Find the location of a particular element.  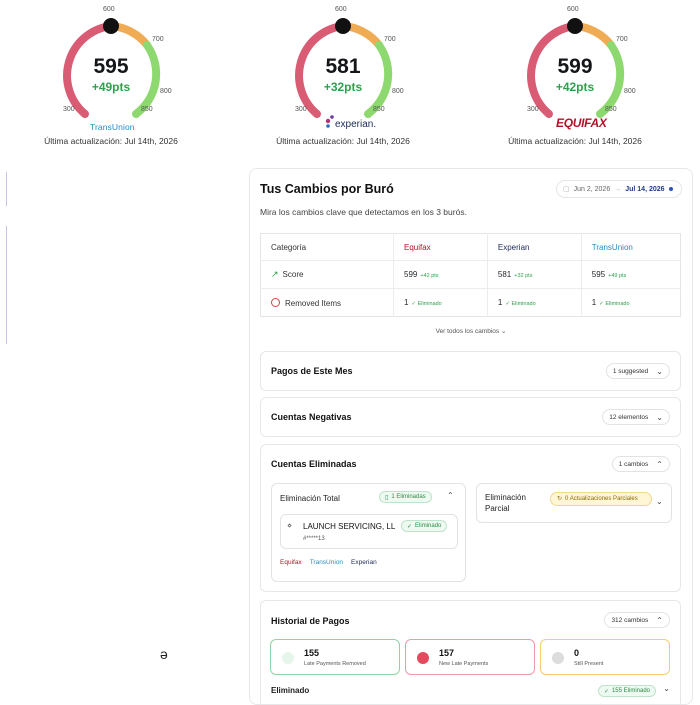

col-header: Categoría is located at coordinates (289, 247).